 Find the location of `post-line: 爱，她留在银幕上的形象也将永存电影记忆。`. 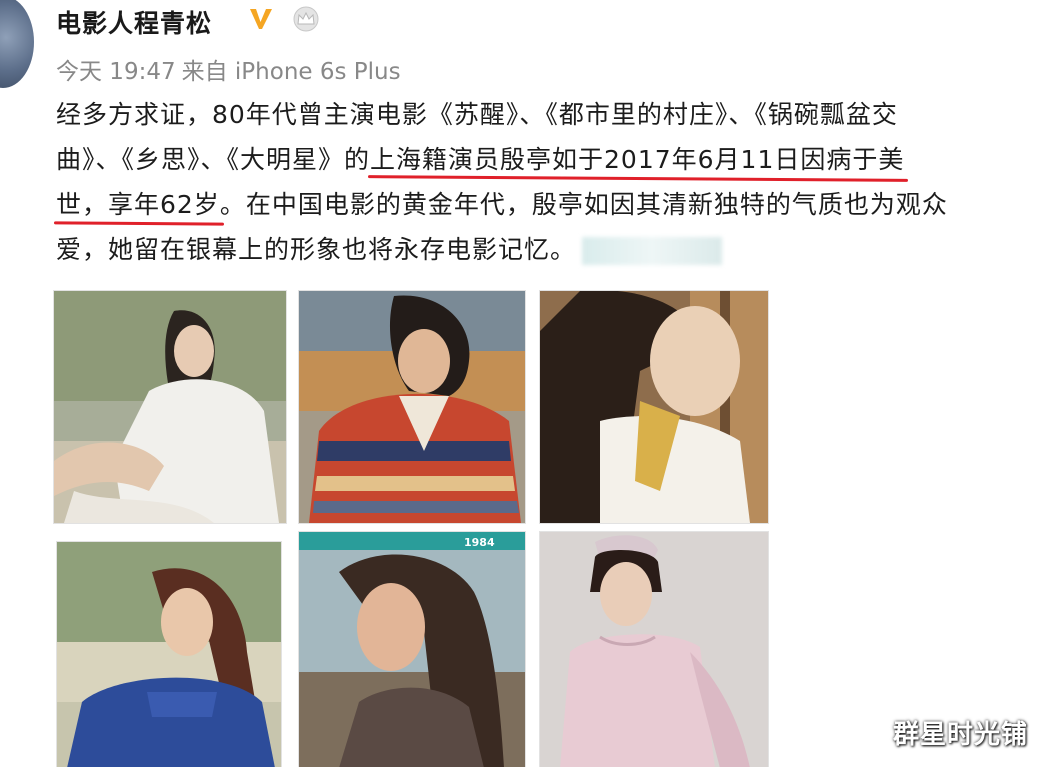

post-line: 爱，她留在银幕上的形象也将永存电影记忆。 is located at coordinates (549, 249).